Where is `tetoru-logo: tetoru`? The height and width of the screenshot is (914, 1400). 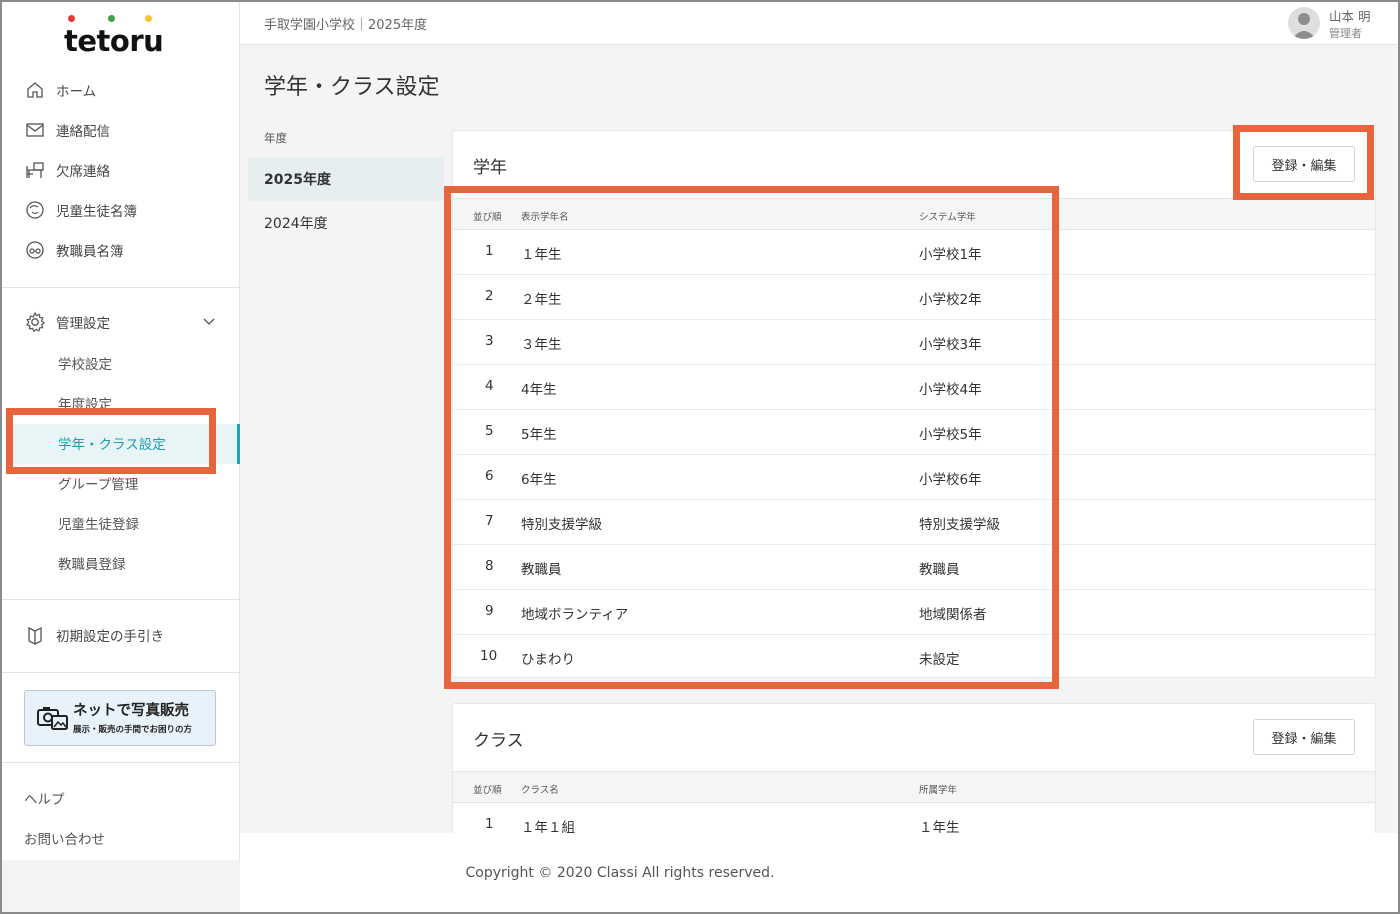
tetoru-logo: tetoru is located at coordinates (124, 35).